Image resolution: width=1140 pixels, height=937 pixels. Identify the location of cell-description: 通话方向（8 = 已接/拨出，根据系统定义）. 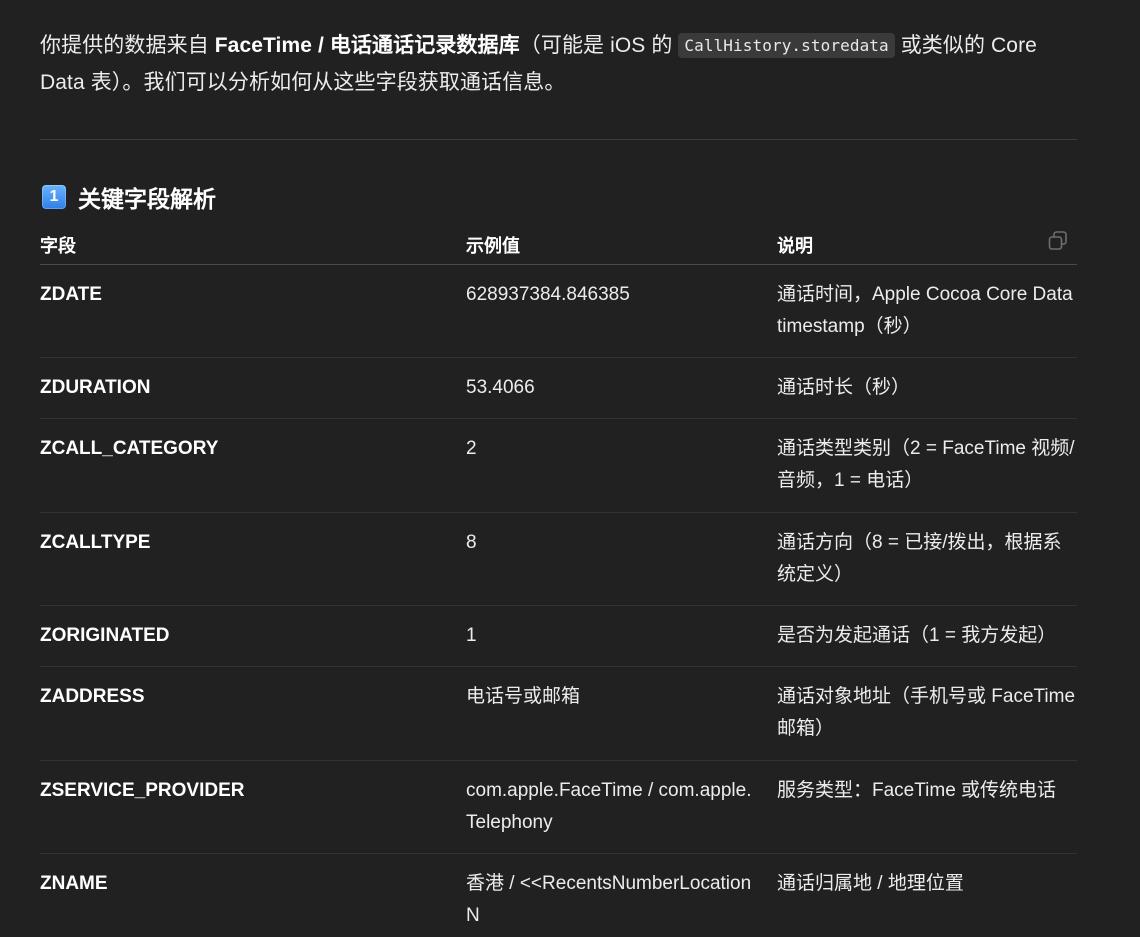
(919, 558).